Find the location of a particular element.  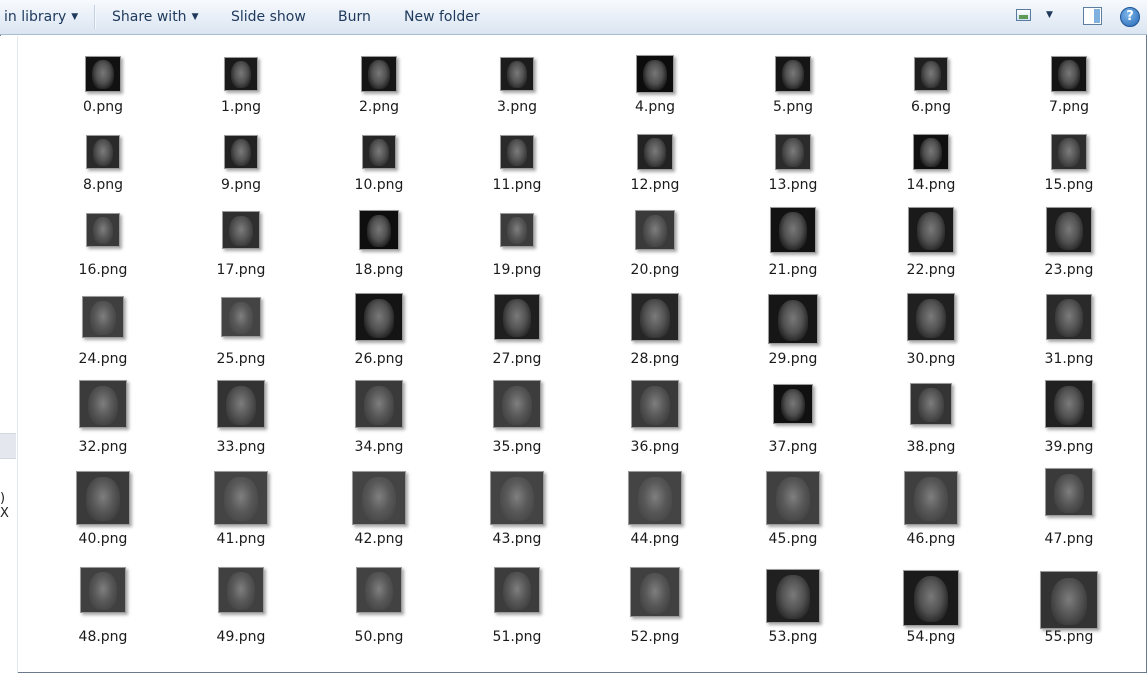

file-name: 32.png is located at coordinates (103, 447).